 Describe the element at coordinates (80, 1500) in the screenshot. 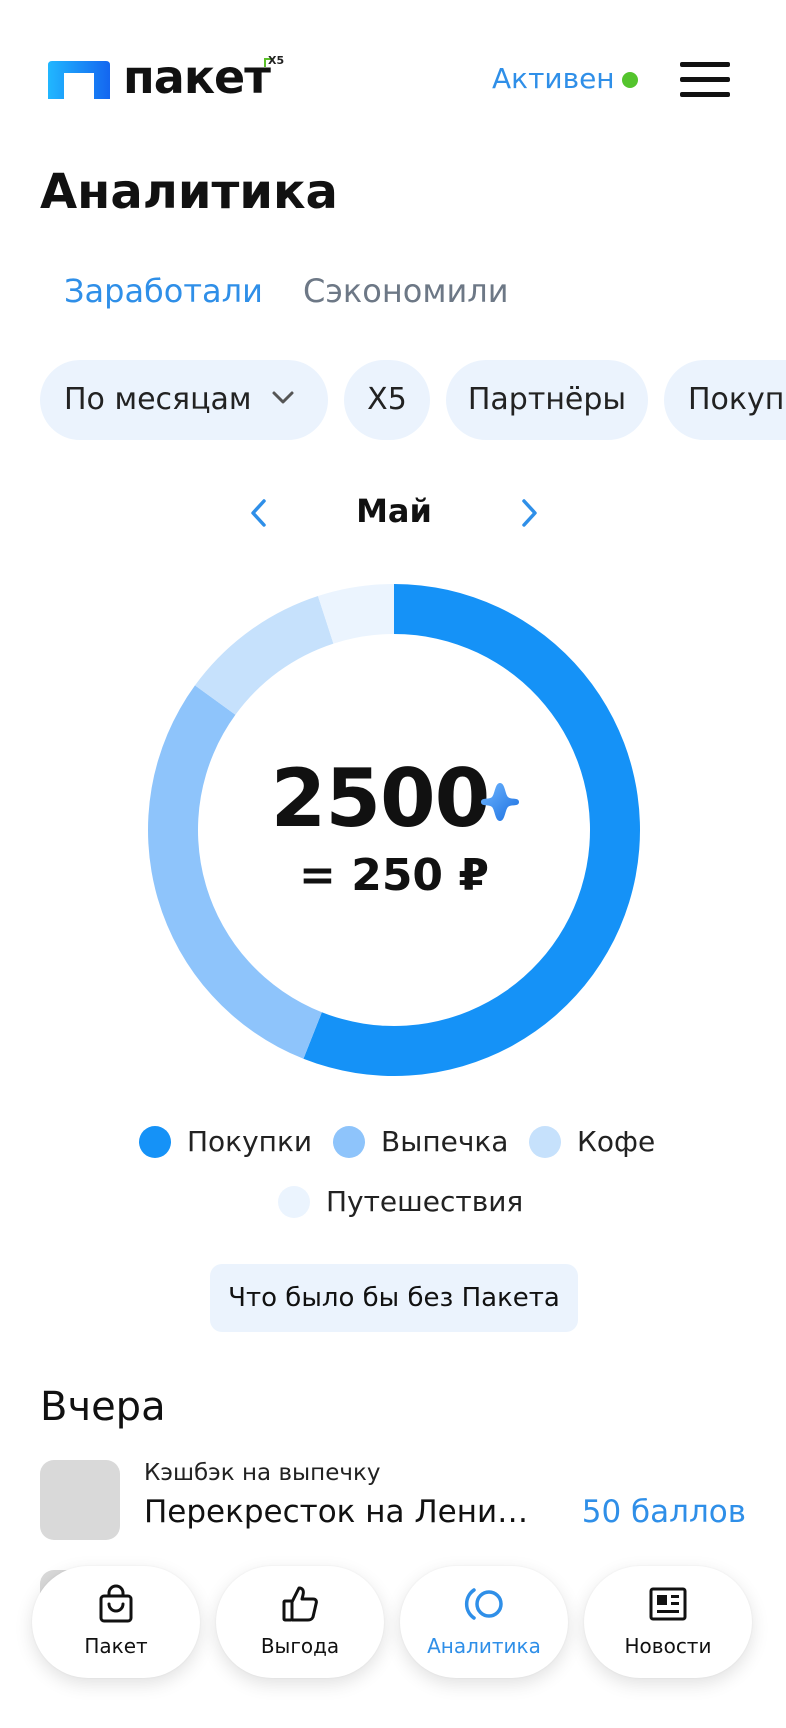

I see `transaction-thumbnail` at that location.